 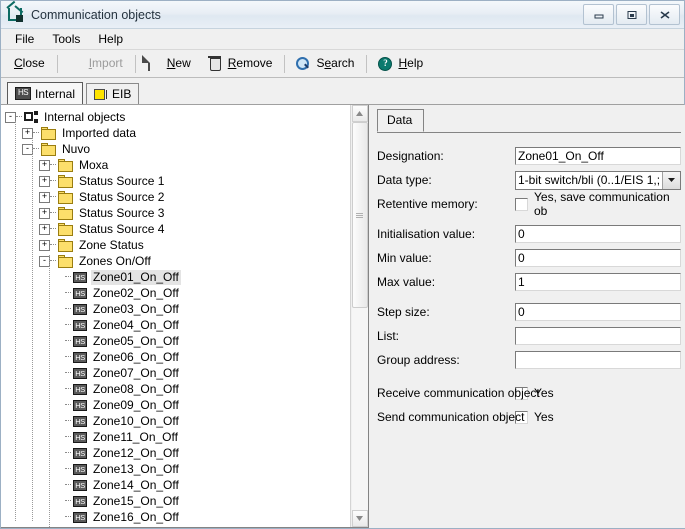 What do you see at coordinates (241, 64) in the screenshot?
I see `remove-toolbar-button: Remove` at bounding box center [241, 64].